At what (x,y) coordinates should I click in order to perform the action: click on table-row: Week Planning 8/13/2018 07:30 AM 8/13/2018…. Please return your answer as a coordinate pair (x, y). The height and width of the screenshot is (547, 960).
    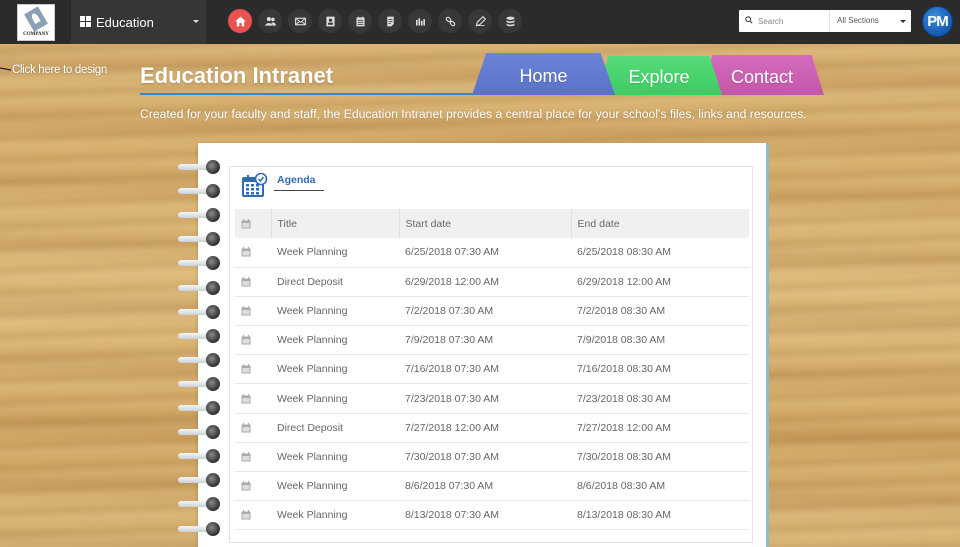
    Looking at the image, I should click on (492, 515).